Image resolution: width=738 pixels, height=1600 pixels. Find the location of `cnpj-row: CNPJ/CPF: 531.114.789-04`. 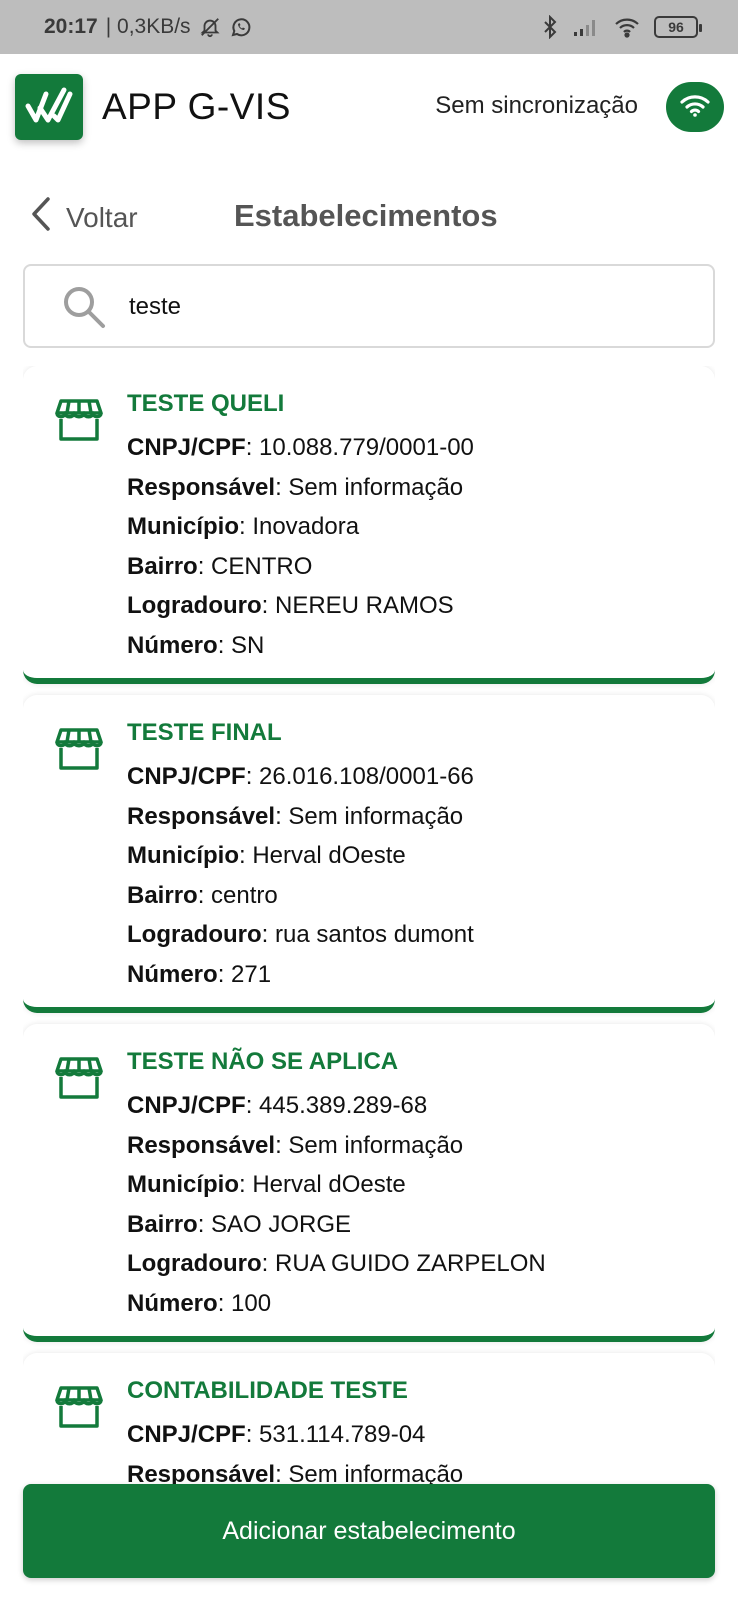

cnpj-row: CNPJ/CPF: 531.114.789-04 is located at coordinates (295, 1435).